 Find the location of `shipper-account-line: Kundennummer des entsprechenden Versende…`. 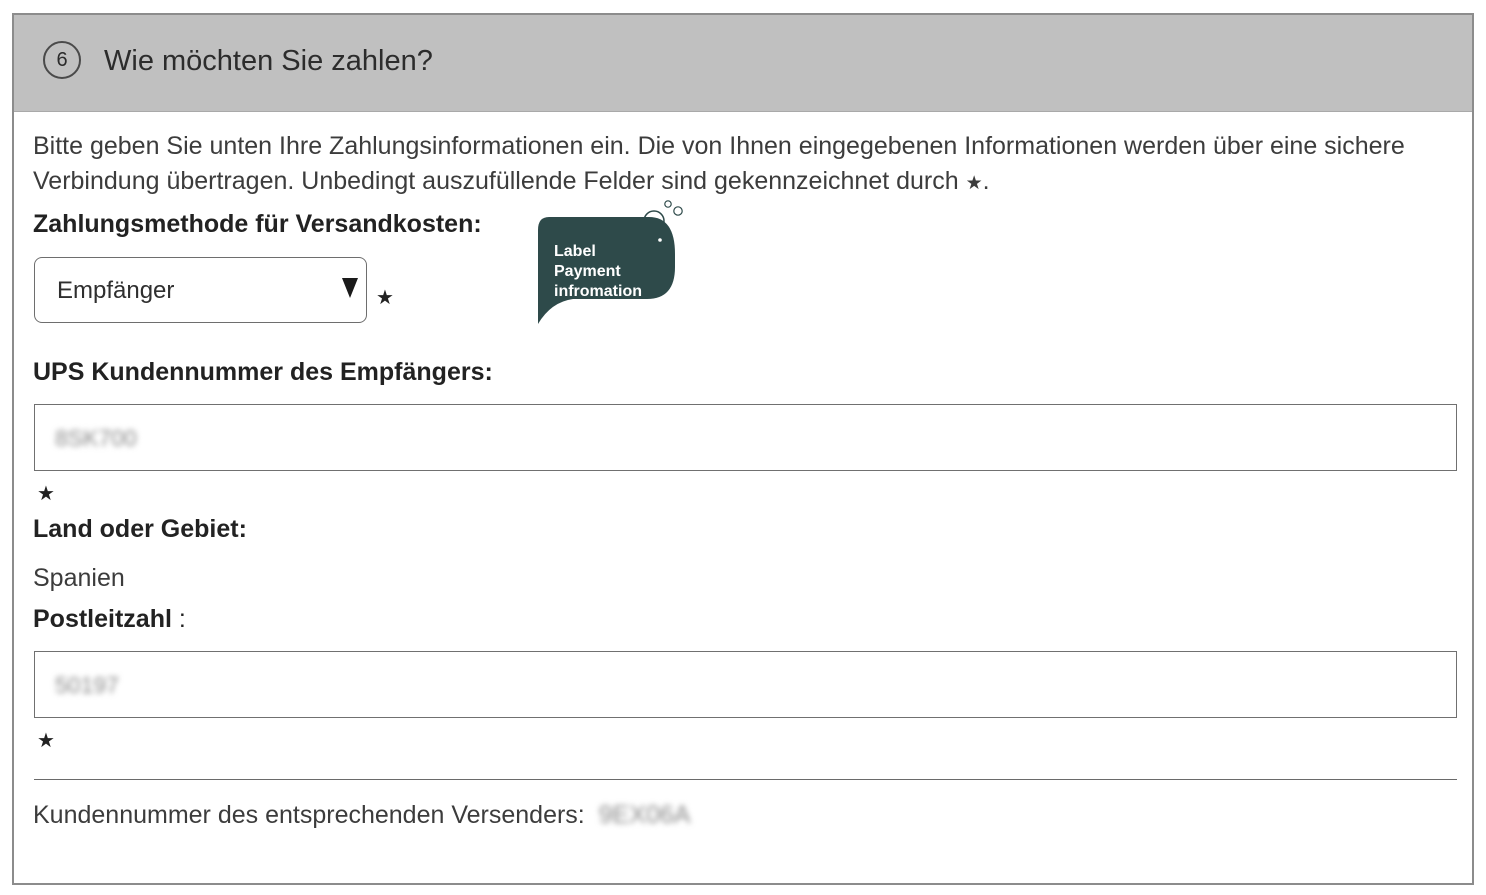

shipper-account-line: Kundennummer des entsprechenden Versende… is located at coordinates (362, 815).